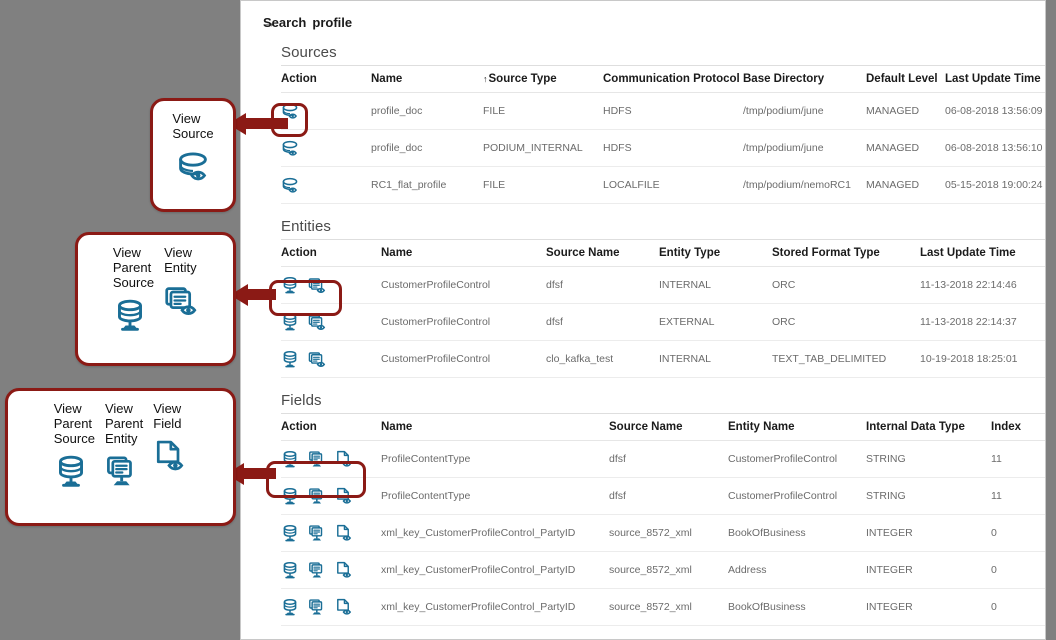  What do you see at coordinates (804, 185) in the screenshot?
I see `cell-base-directory: /tmp/podium/nemoRC1` at bounding box center [804, 185].